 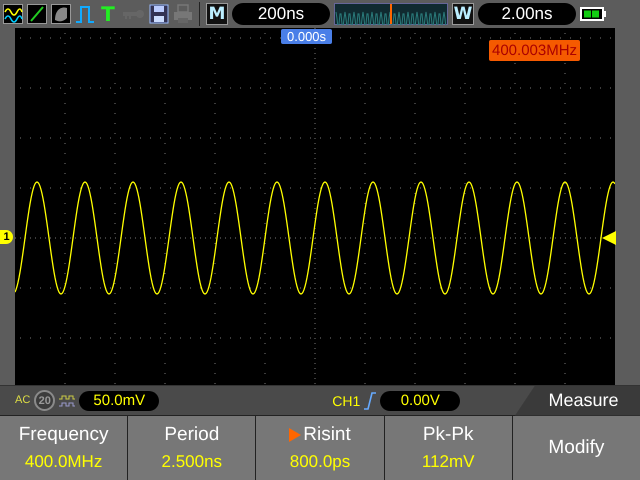 I want to click on menu-button: Period 2.500ns, so click(x=191, y=447).